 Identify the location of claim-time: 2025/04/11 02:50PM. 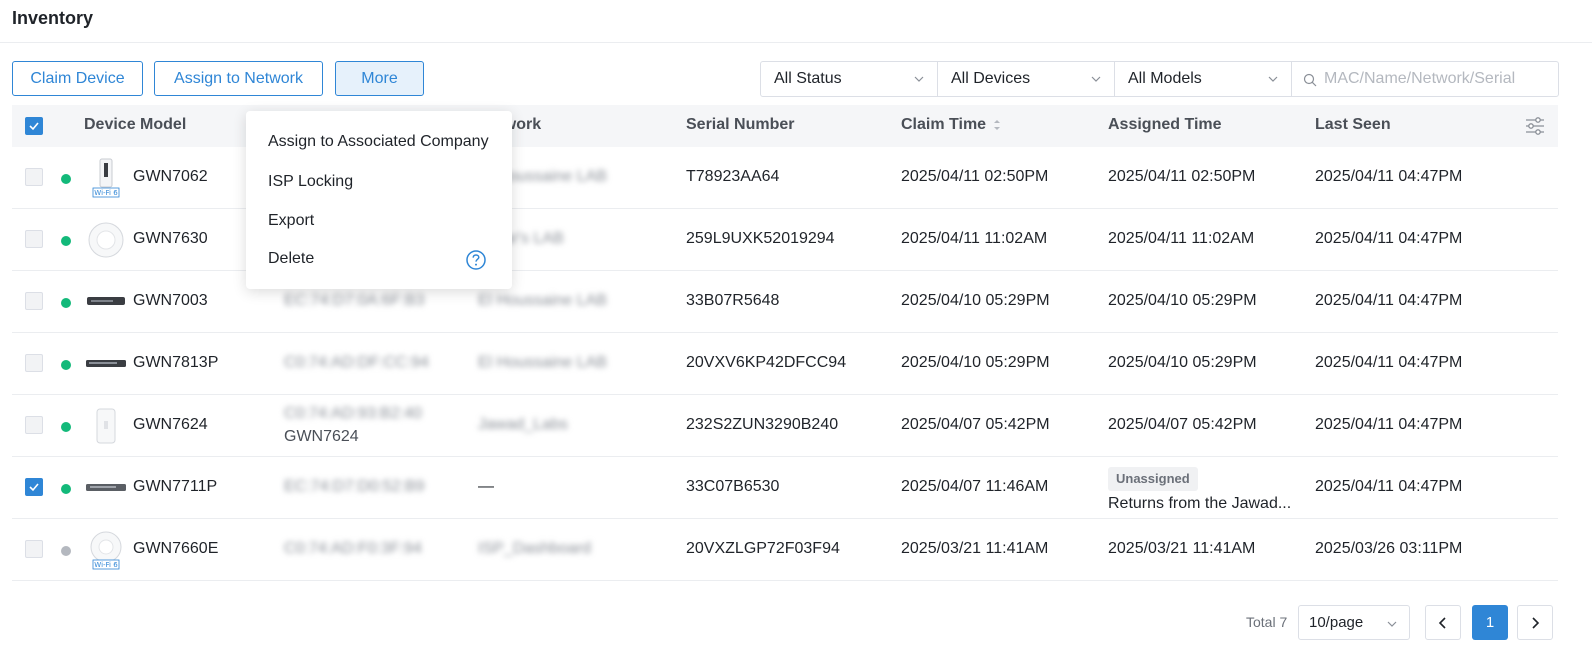
(975, 176).